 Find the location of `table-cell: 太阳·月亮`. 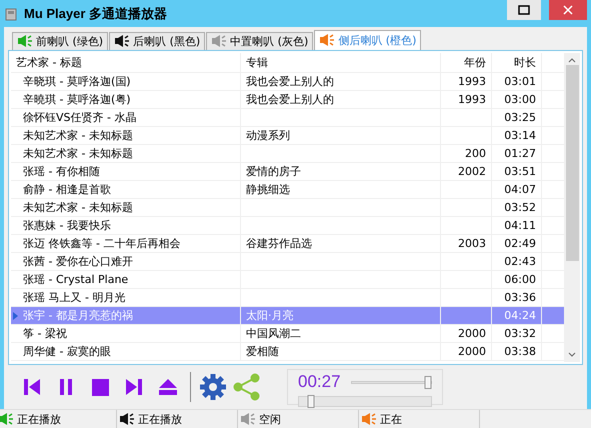

table-cell: 太阳·月亮 is located at coordinates (341, 315).